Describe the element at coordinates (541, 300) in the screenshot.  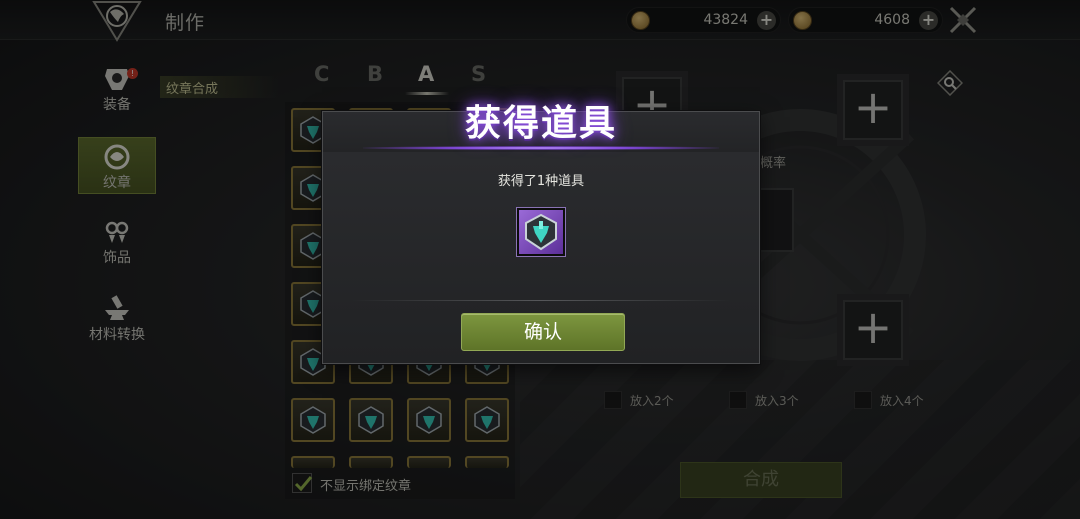
I see `dialog-divider` at that location.